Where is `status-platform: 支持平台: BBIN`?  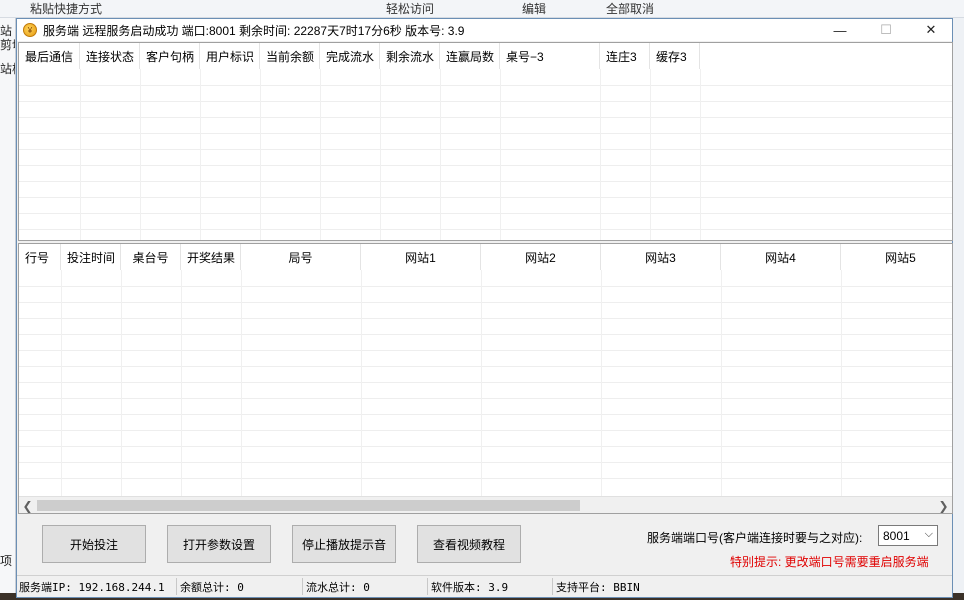
status-platform: 支持平台: BBIN is located at coordinates (598, 587).